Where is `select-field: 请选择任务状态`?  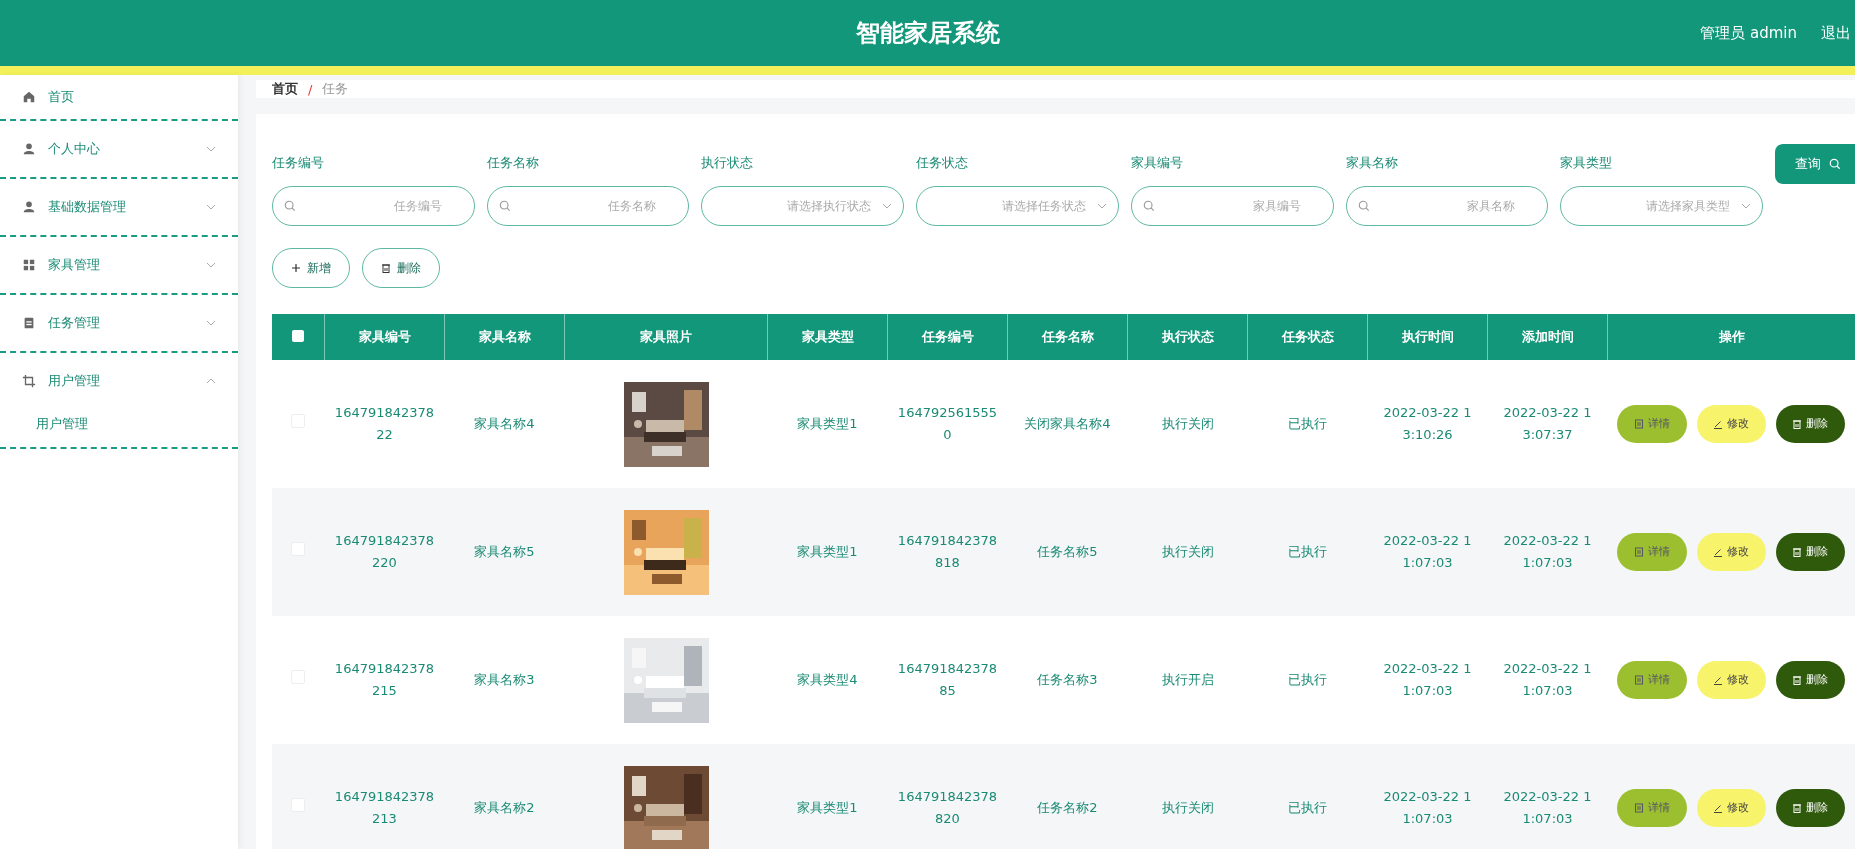
select-field: 请选择任务状态 is located at coordinates (1017, 206).